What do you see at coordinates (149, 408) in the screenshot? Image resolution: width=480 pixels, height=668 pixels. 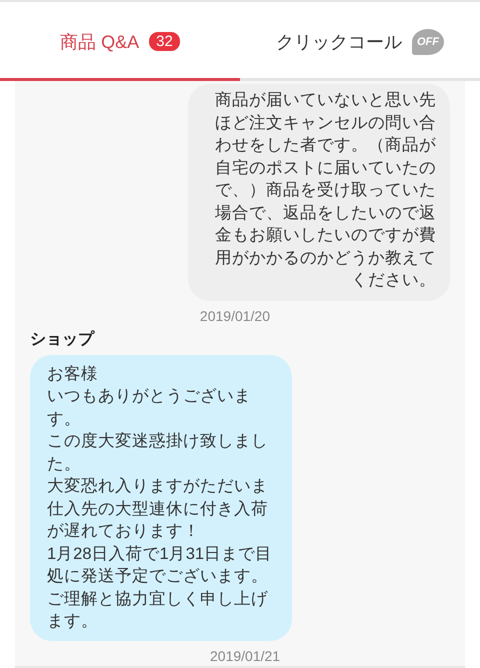 I see `message-paragraph: いつもありがとうございます。` at bounding box center [149, 408].